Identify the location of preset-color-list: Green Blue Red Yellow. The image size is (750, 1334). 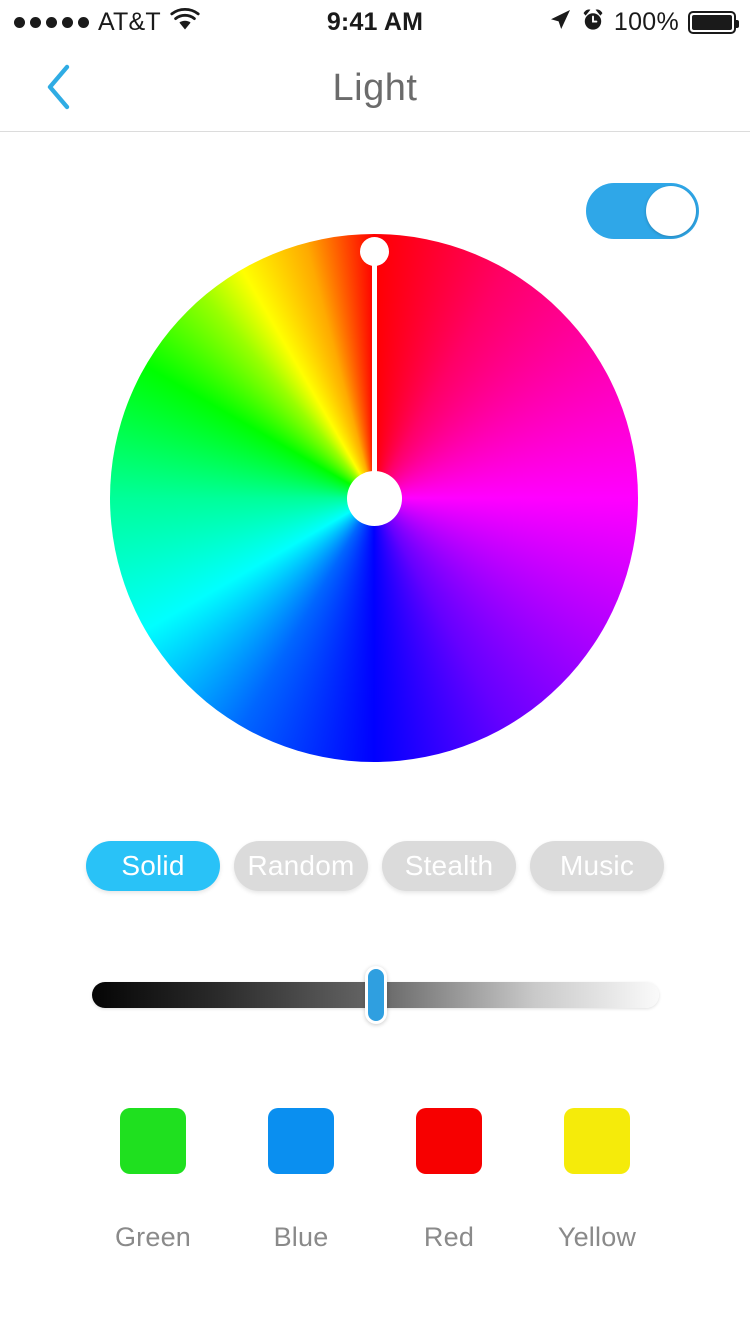
(375, 1180).